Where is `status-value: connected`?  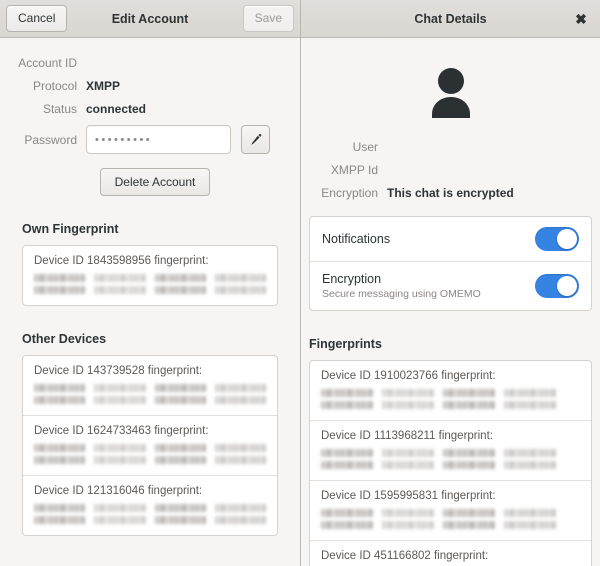
status-value: connected is located at coordinates (116, 109).